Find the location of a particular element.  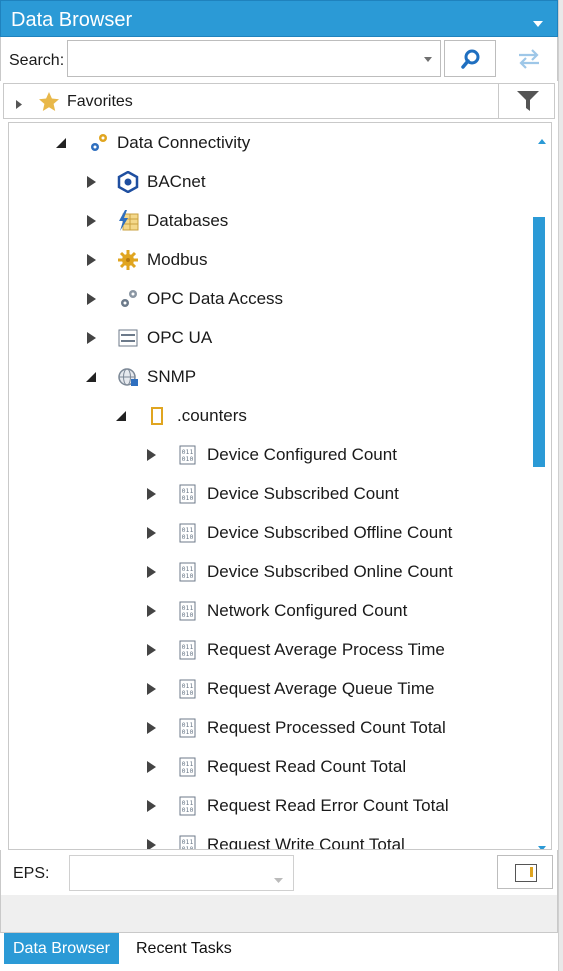

tree-node-counter: 011 010 Request Average Queue Time is located at coordinates (288, 689).